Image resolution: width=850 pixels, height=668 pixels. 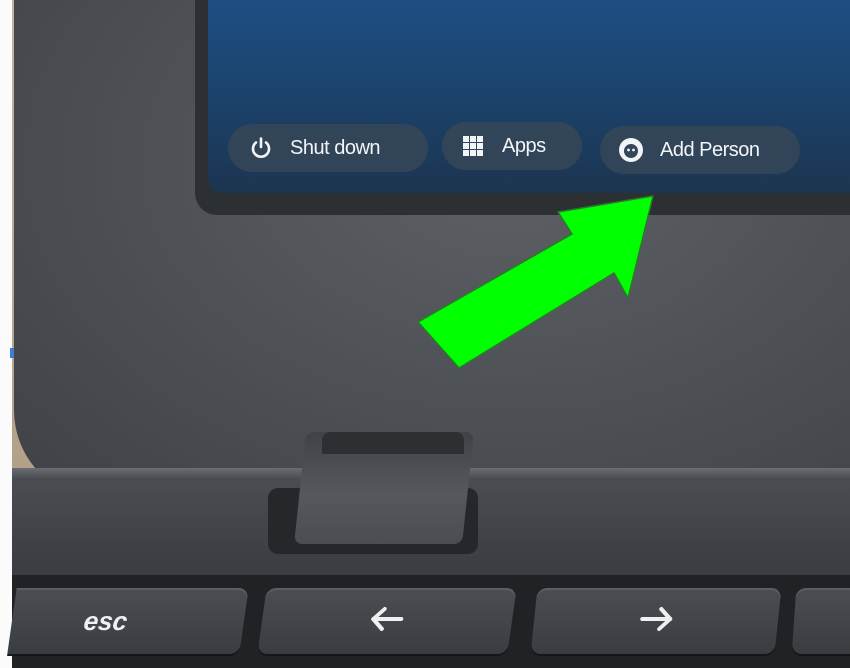 I want to click on arrow-left-icon, so click(x=387, y=621).